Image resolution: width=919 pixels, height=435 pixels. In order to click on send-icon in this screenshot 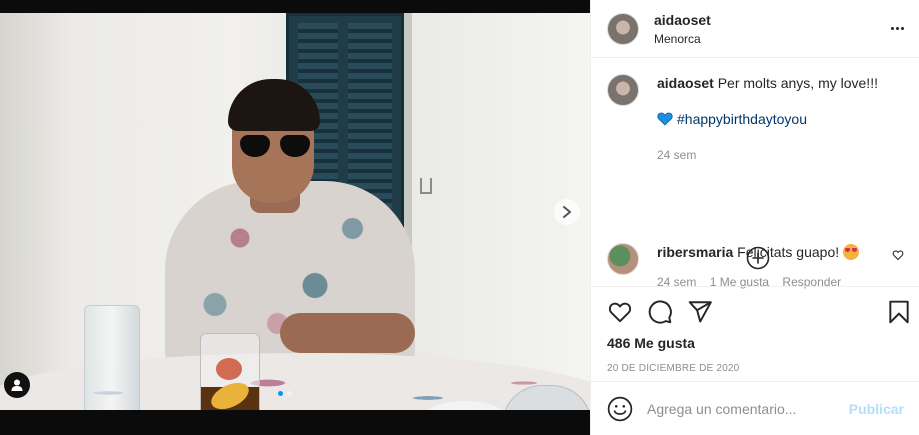, I will do `click(700, 312)`.